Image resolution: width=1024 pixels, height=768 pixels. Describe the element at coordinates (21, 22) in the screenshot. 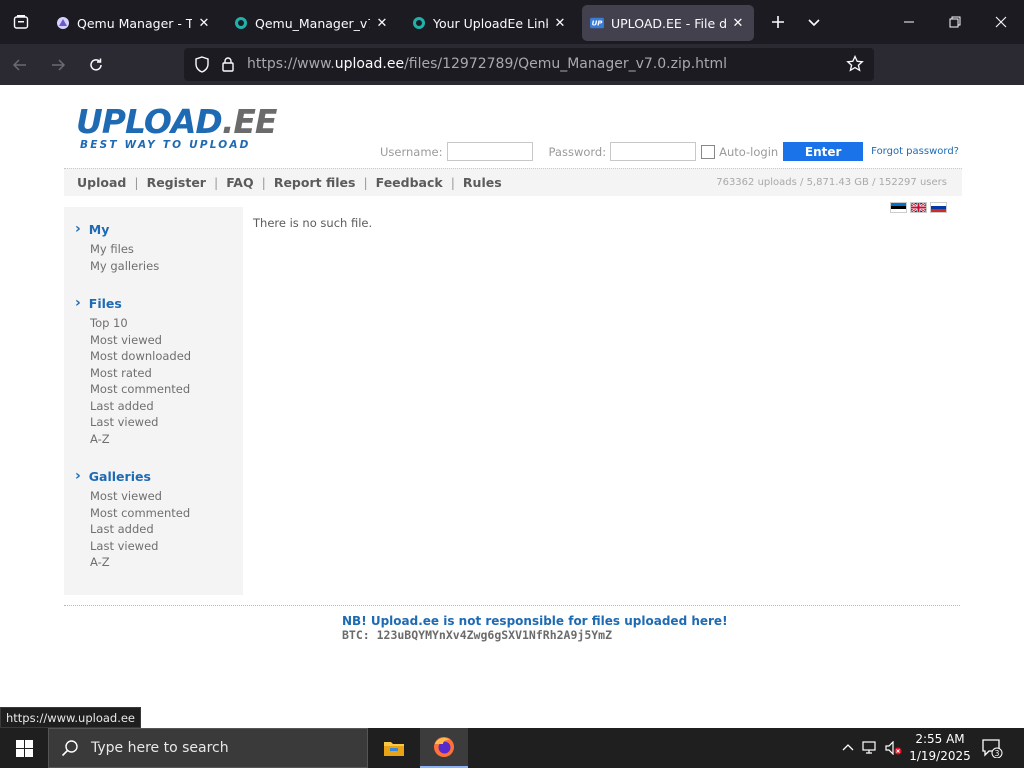

I see `tab-list-icon` at that location.